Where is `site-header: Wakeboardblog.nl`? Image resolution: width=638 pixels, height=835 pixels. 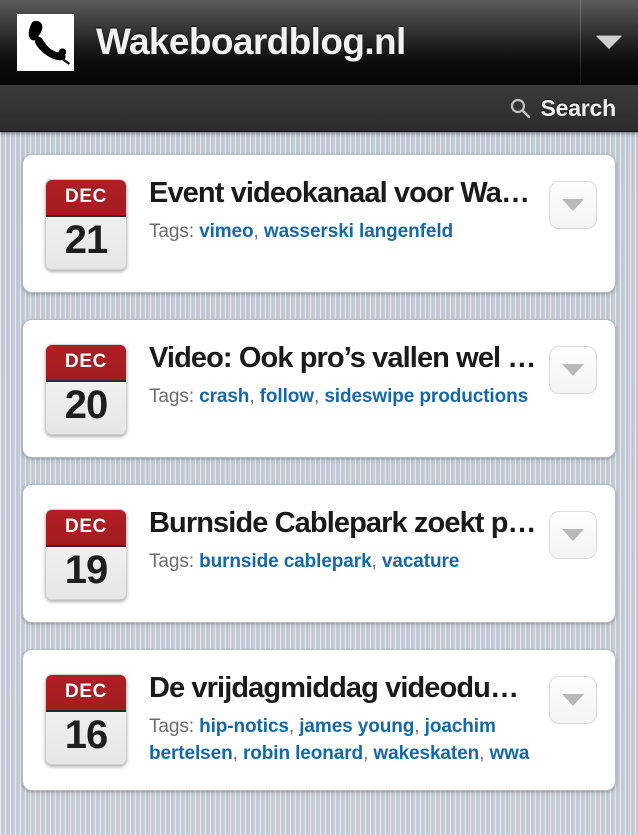 site-header: Wakeboardblog.nl is located at coordinates (319, 42).